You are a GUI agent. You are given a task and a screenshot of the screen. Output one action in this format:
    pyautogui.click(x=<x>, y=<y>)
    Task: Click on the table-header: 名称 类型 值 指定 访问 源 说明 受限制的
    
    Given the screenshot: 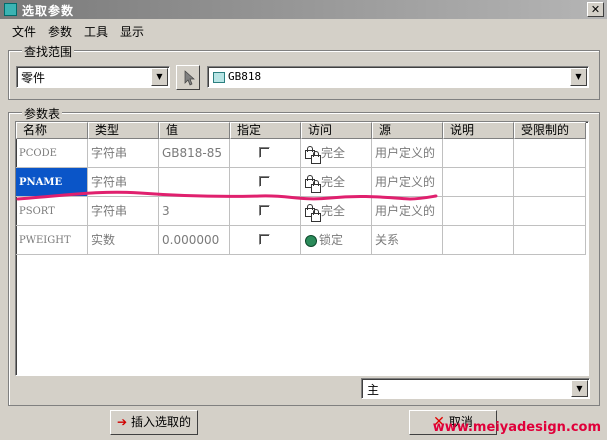 What is the action you would take?
    pyautogui.click(x=301, y=130)
    